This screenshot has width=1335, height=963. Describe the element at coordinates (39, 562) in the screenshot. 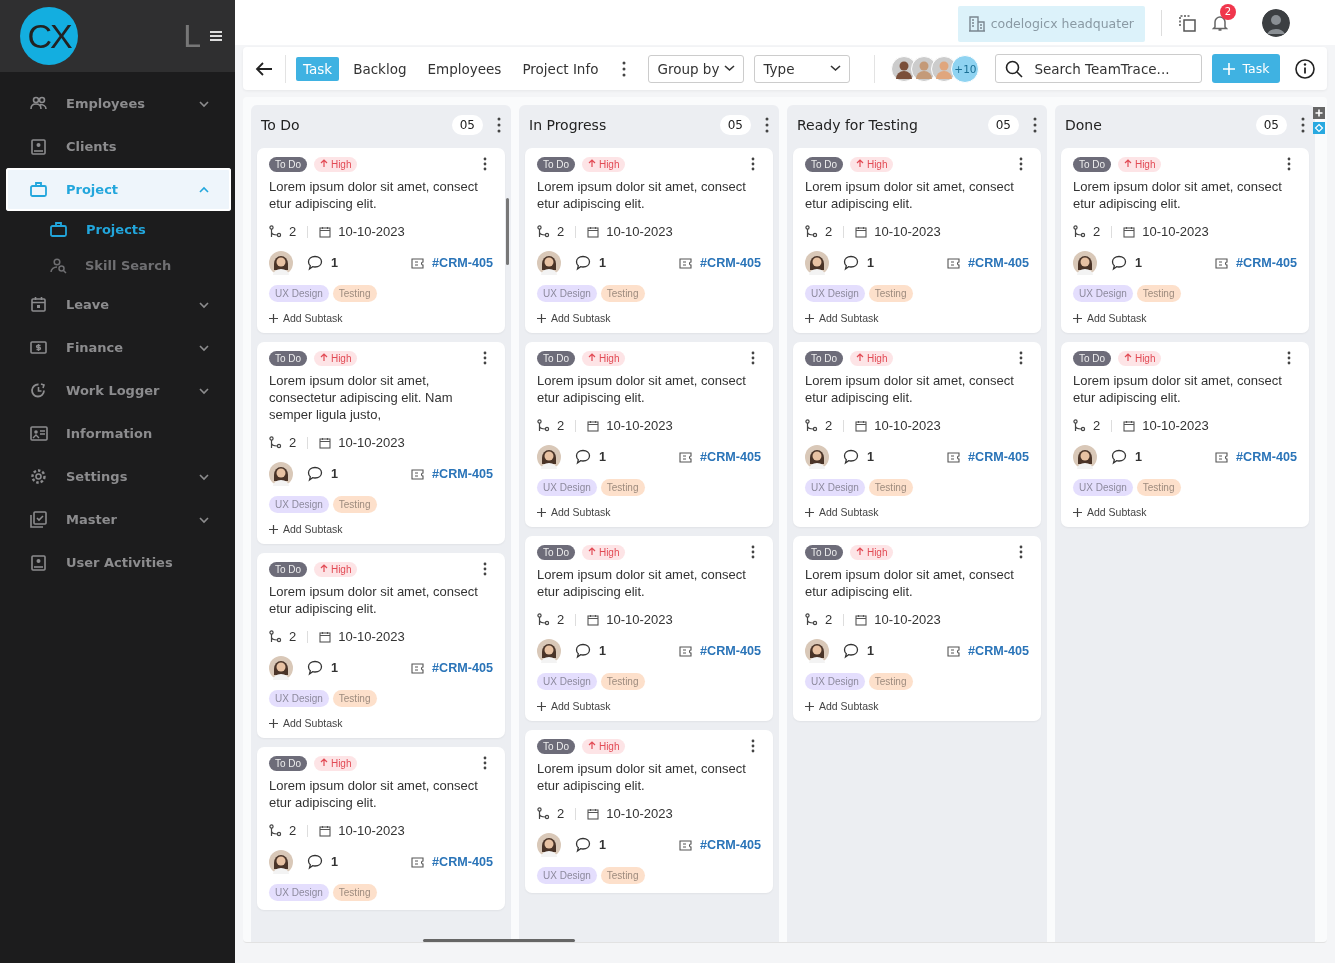

I see `id-card-icon` at that location.